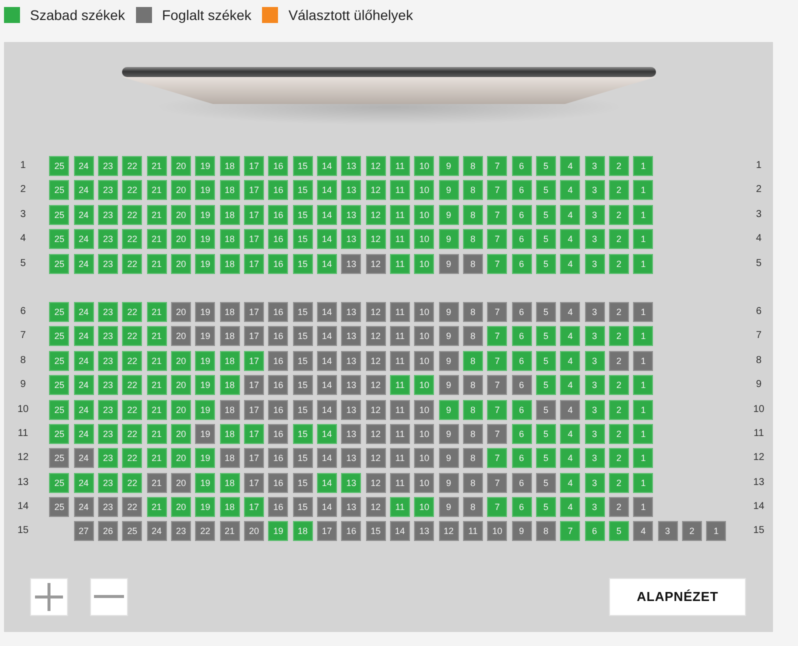  I want to click on seat: 17, so click(254, 190).